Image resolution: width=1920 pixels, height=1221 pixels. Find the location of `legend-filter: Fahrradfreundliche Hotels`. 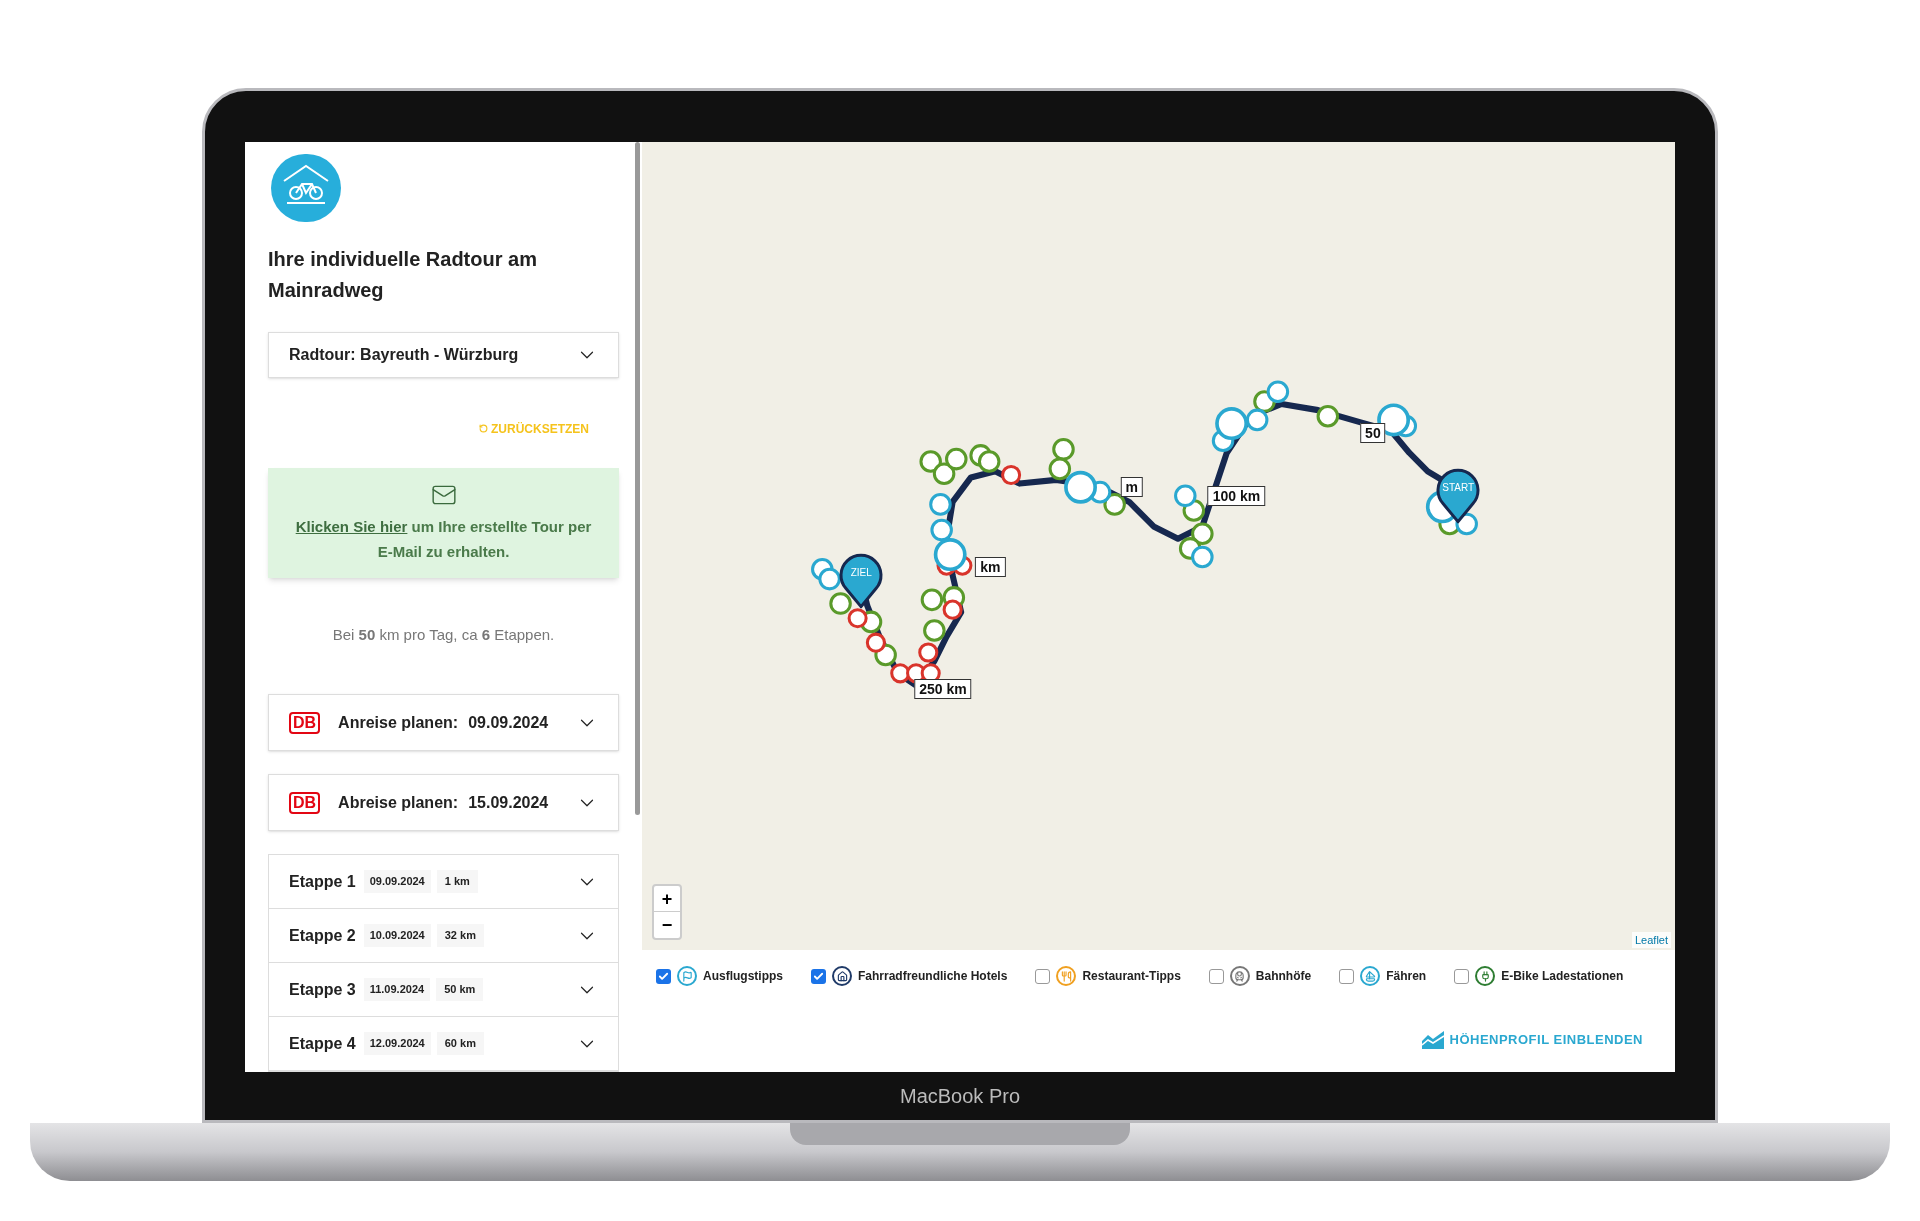

legend-filter: Fahrradfreundliche Hotels is located at coordinates (909, 976).